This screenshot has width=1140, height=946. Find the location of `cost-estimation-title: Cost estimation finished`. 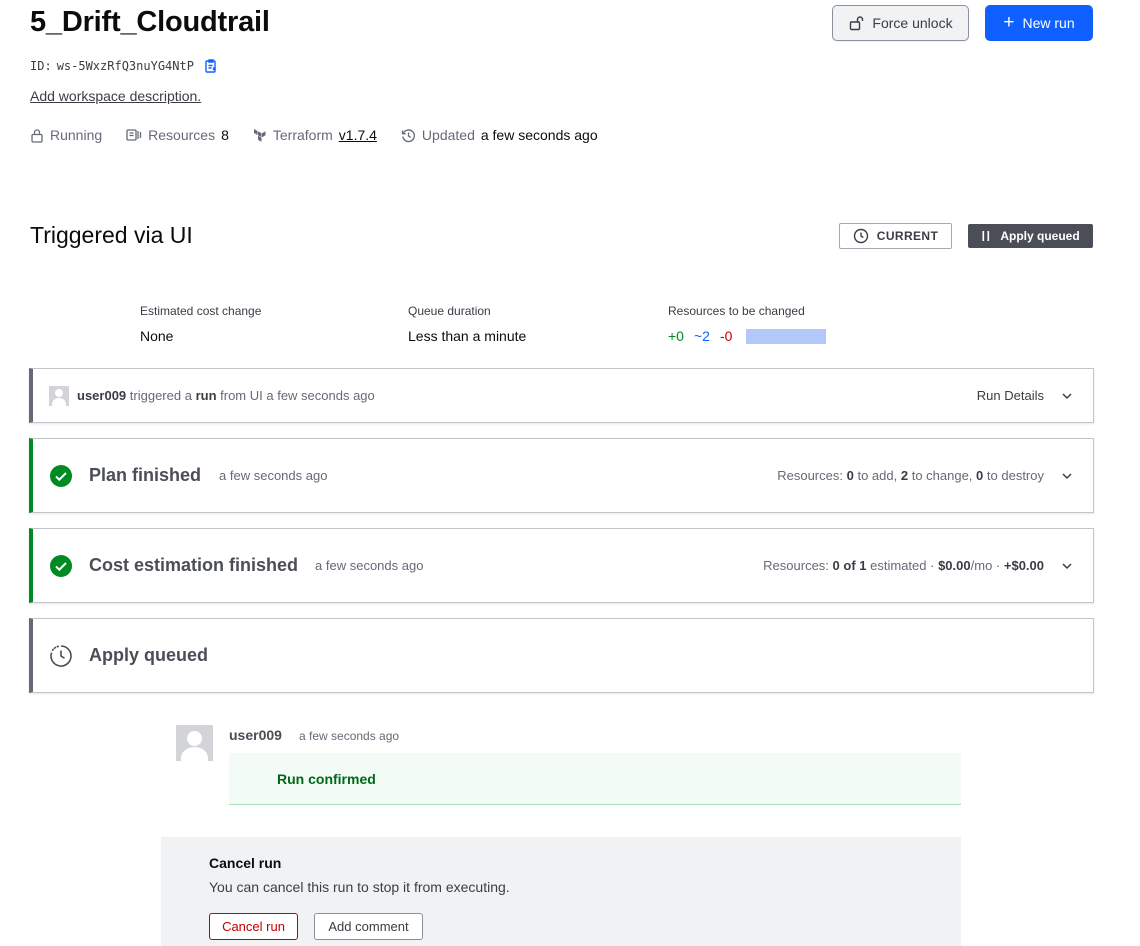

cost-estimation-title: Cost estimation finished is located at coordinates (194, 565).